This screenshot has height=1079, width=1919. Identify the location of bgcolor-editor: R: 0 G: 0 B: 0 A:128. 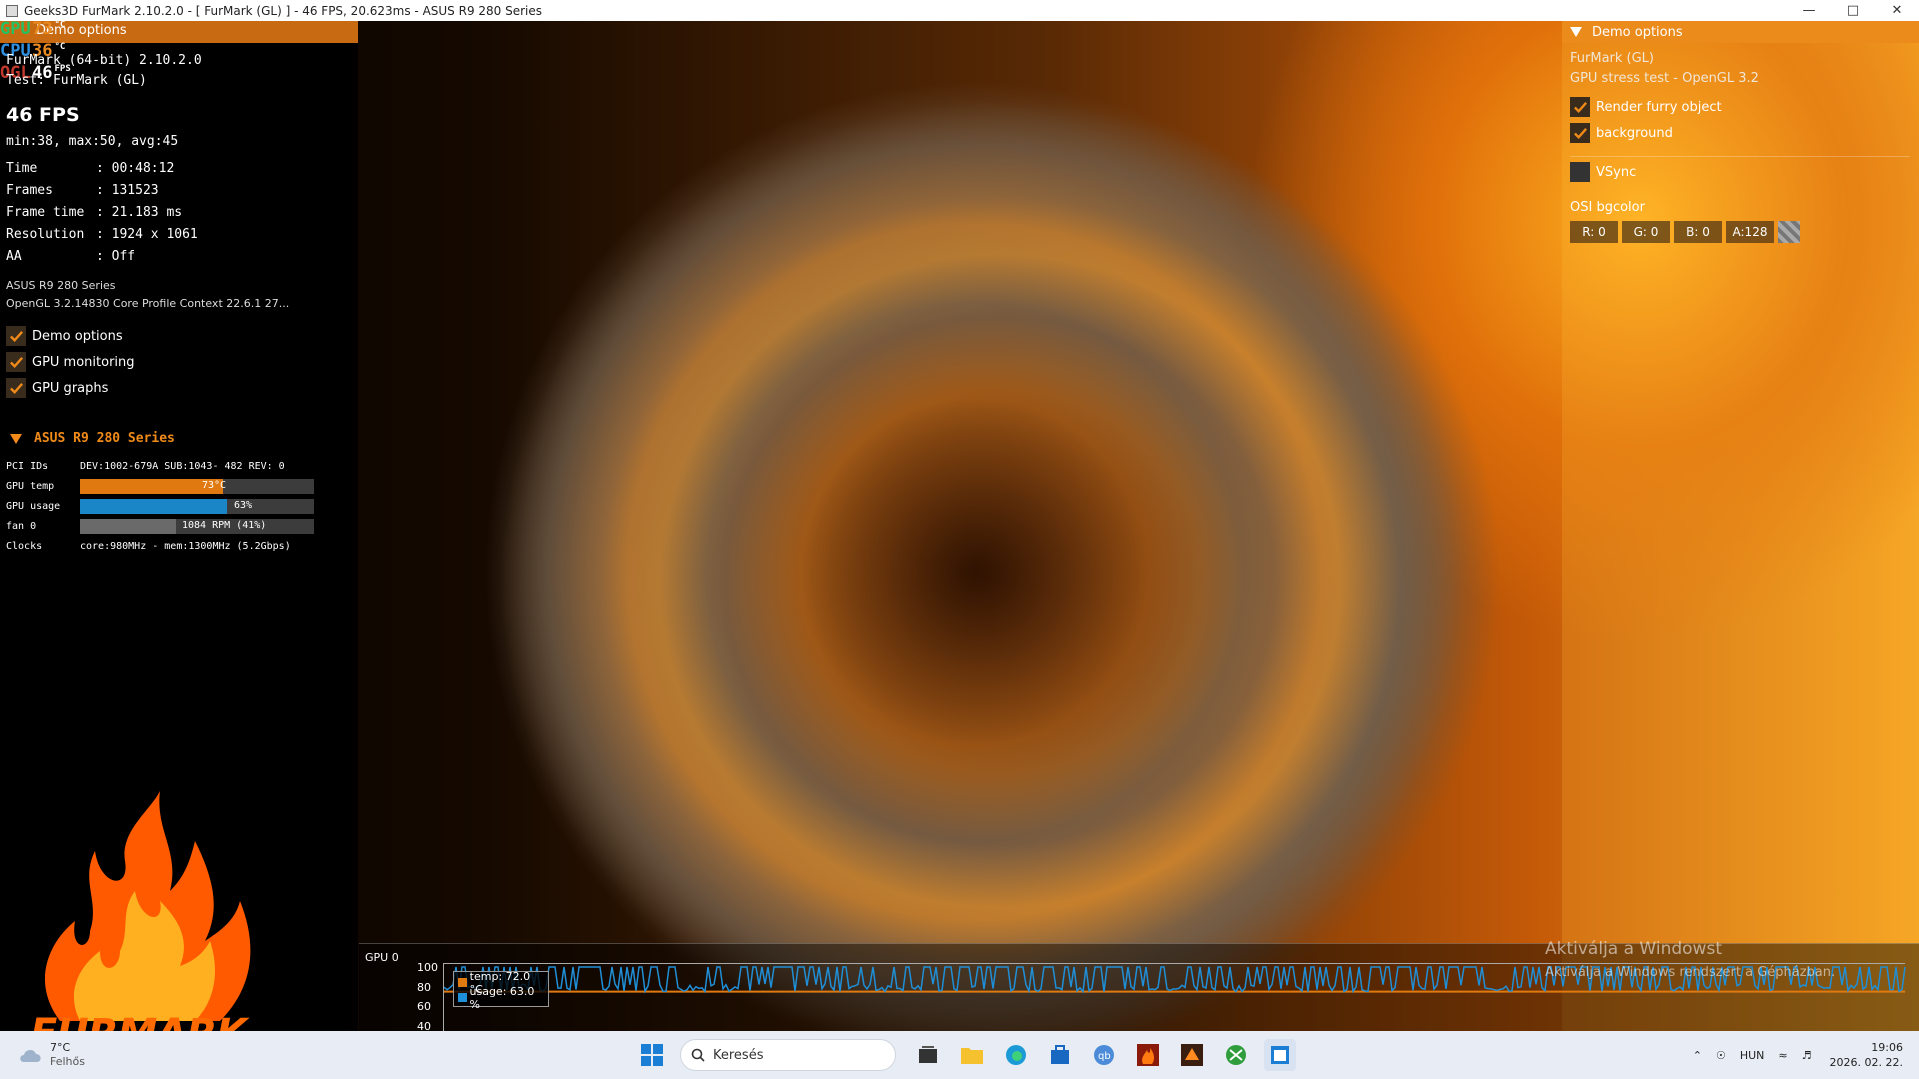
(1685, 232).